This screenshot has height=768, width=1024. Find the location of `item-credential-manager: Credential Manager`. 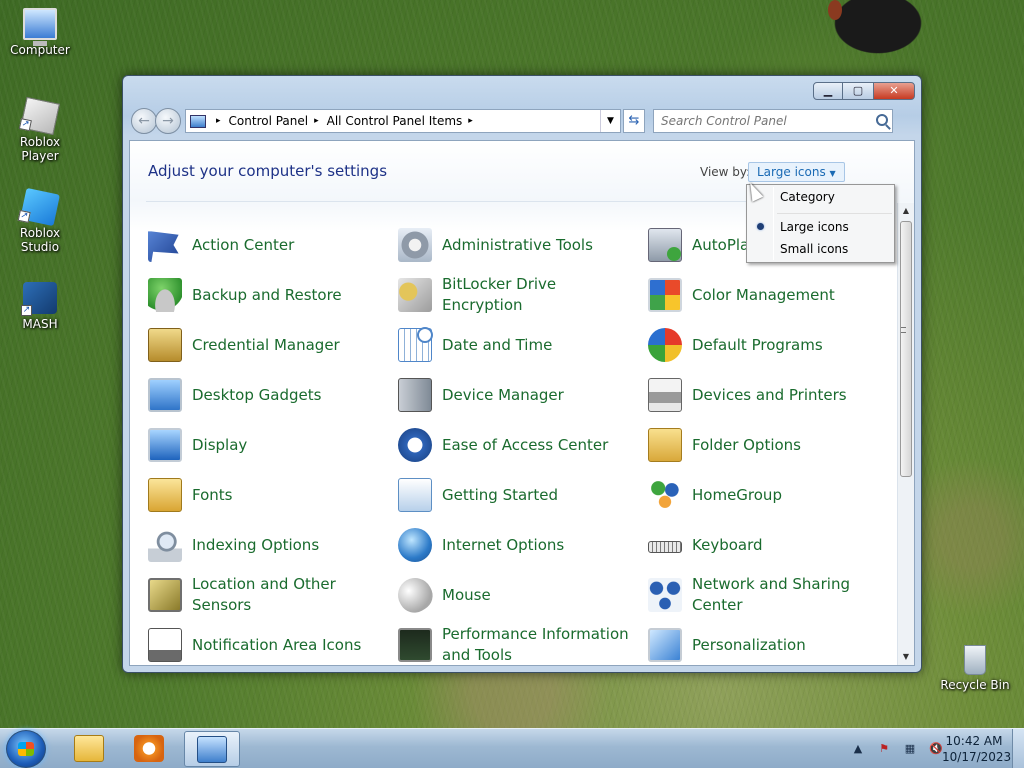

item-credential-manager: Credential Manager is located at coordinates (268, 345).